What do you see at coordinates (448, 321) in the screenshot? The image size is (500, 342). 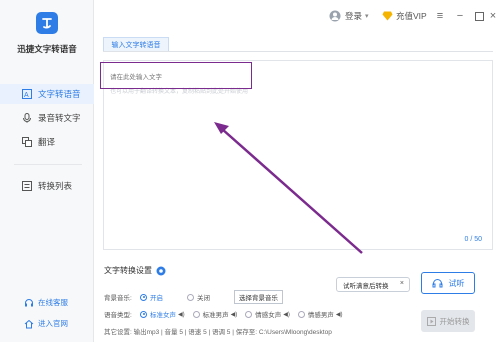 I see `start-convert-button: 开始转换` at bounding box center [448, 321].